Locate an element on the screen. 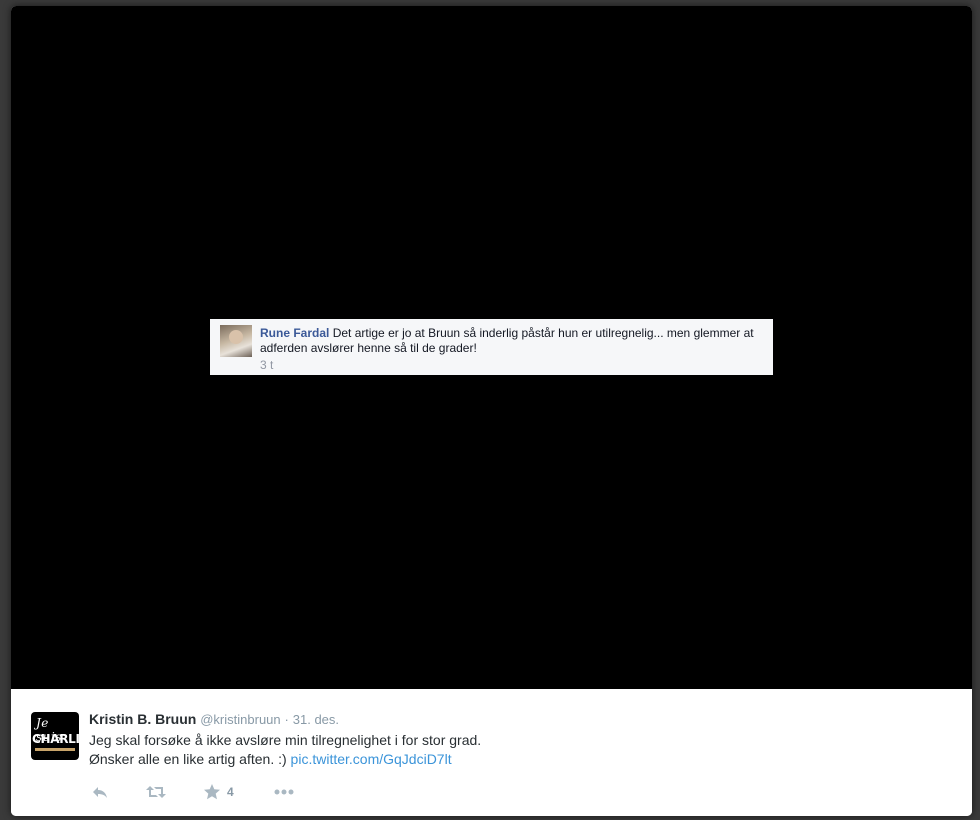  more-button is located at coordinates (284, 793).